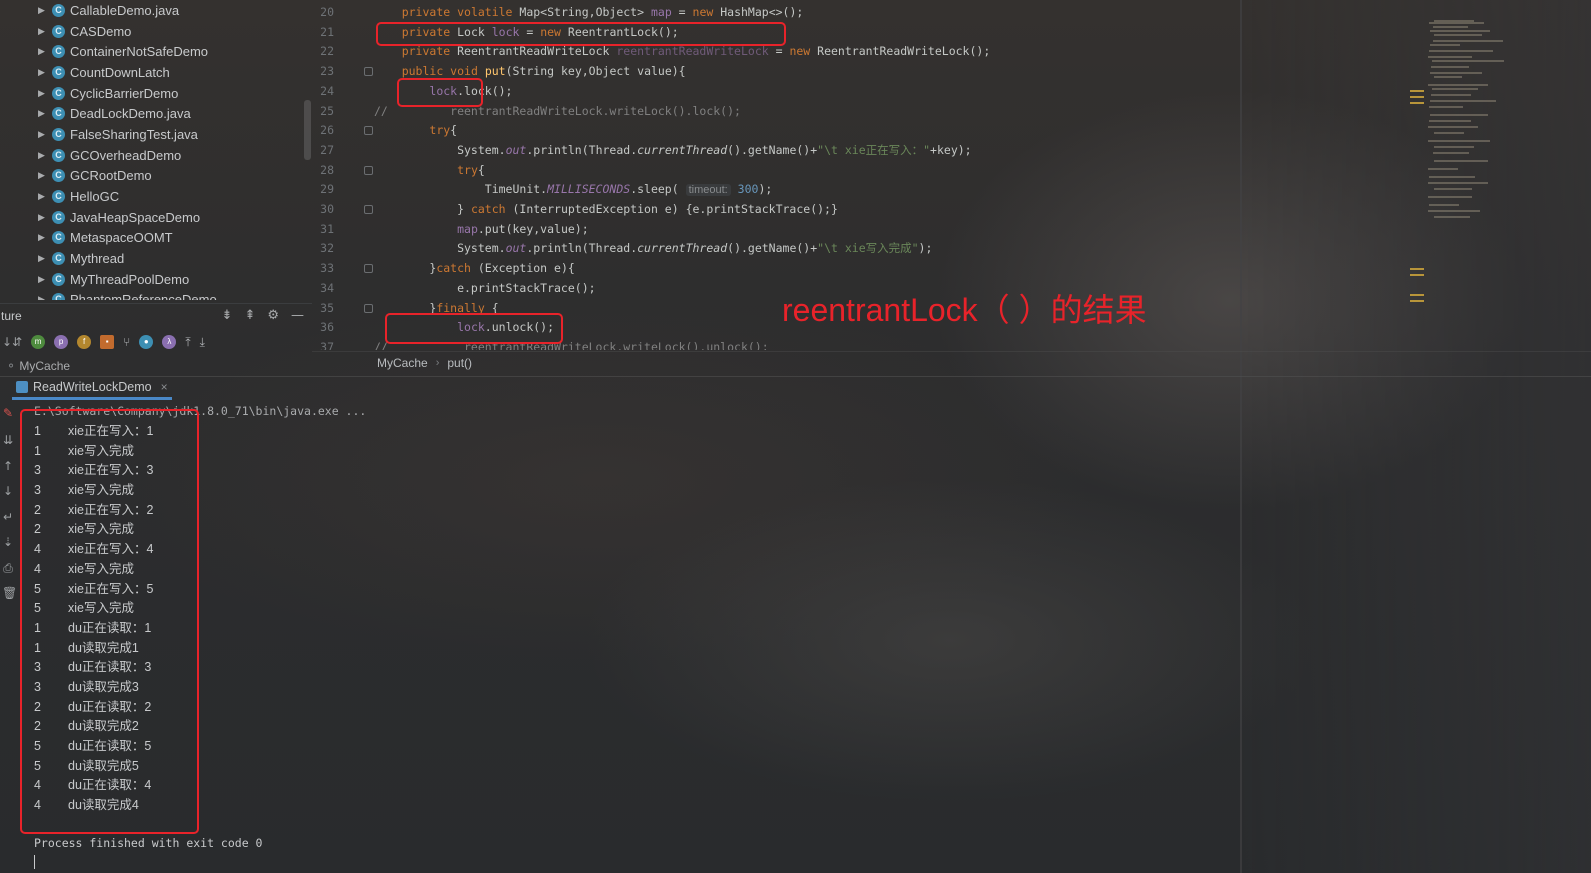  I want to click on print-icon: ⎙, so click(8, 568).